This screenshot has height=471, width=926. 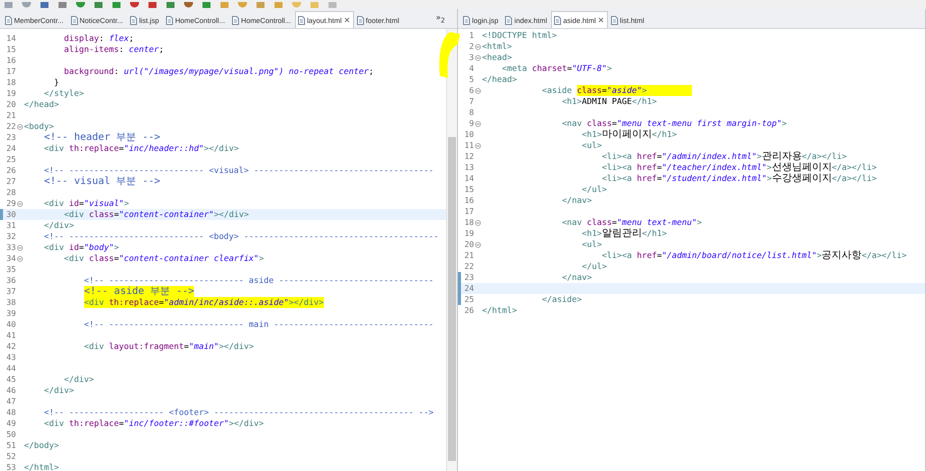 What do you see at coordinates (10, 181) in the screenshot?
I see `line-number: 27` at bounding box center [10, 181].